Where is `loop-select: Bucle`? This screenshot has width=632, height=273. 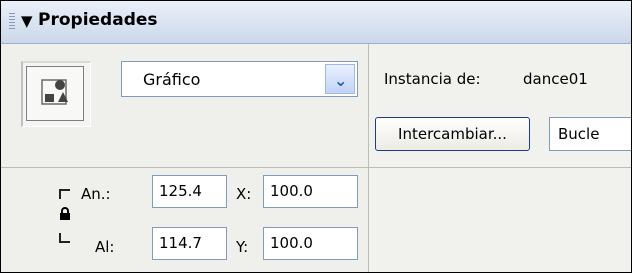 loop-select: Bucle is located at coordinates (590, 134).